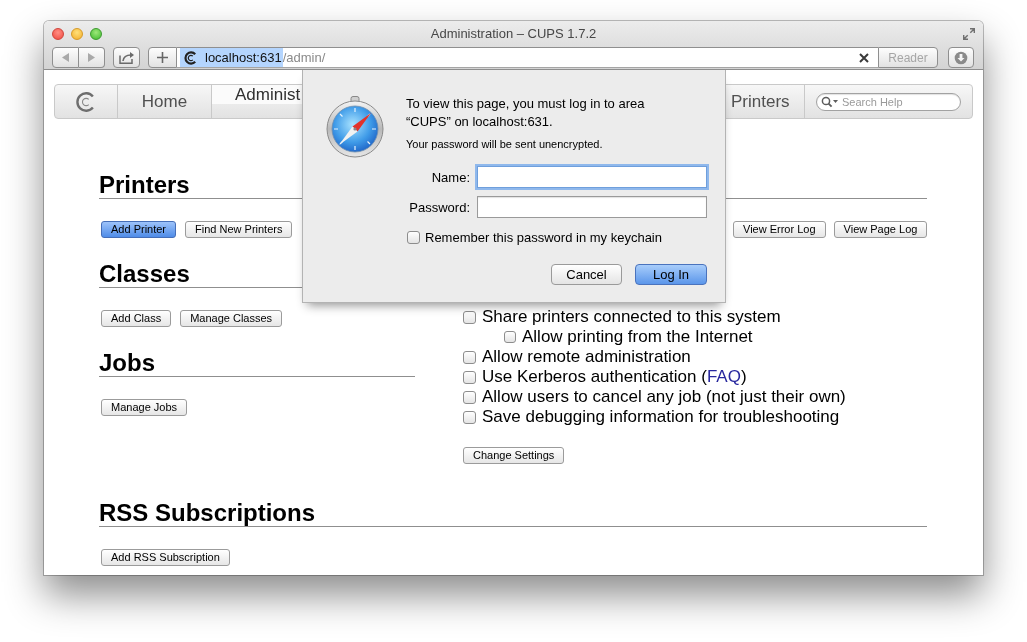 Image resolution: width=1027 pixels, height=642 pixels. I want to click on checkbox-label: Save debugging information for troubleshooting, so click(661, 417).